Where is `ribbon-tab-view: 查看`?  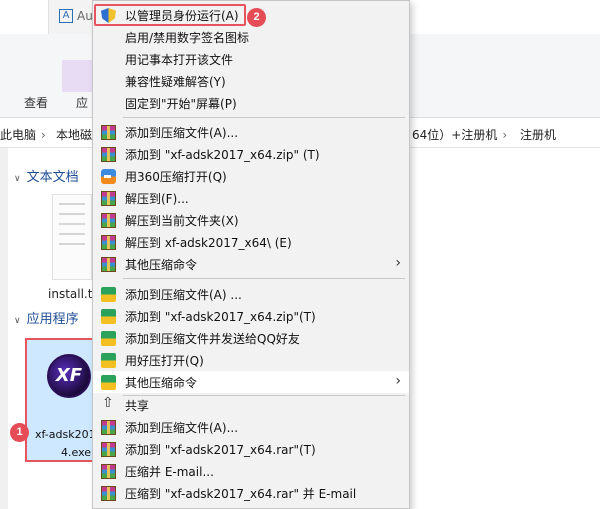 ribbon-tab-view: 查看 is located at coordinates (36, 102).